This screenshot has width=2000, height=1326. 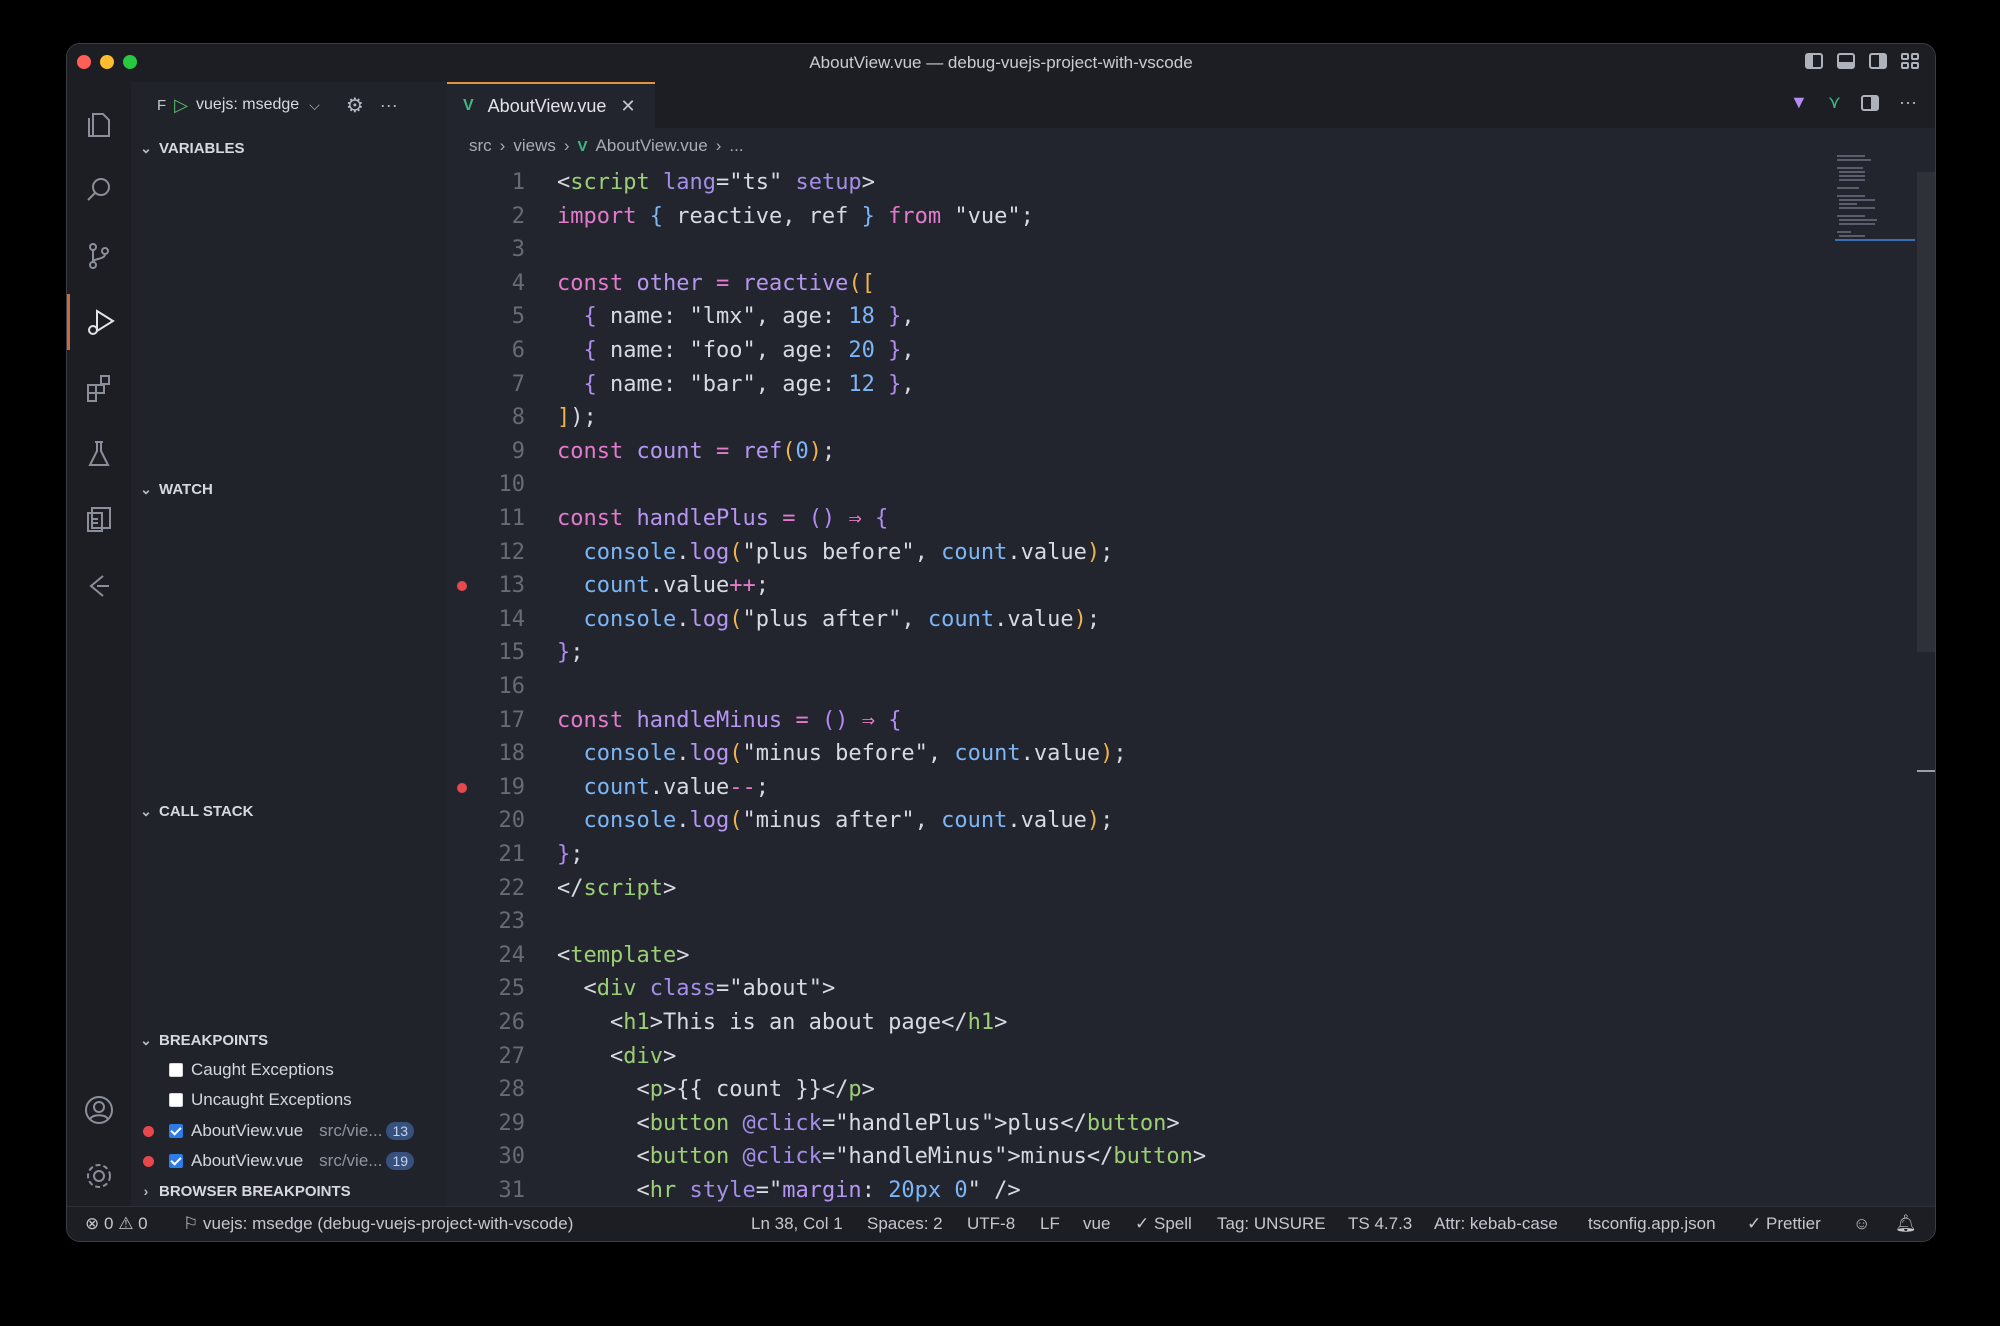 I want to click on testing-icon, so click(x=99, y=454).